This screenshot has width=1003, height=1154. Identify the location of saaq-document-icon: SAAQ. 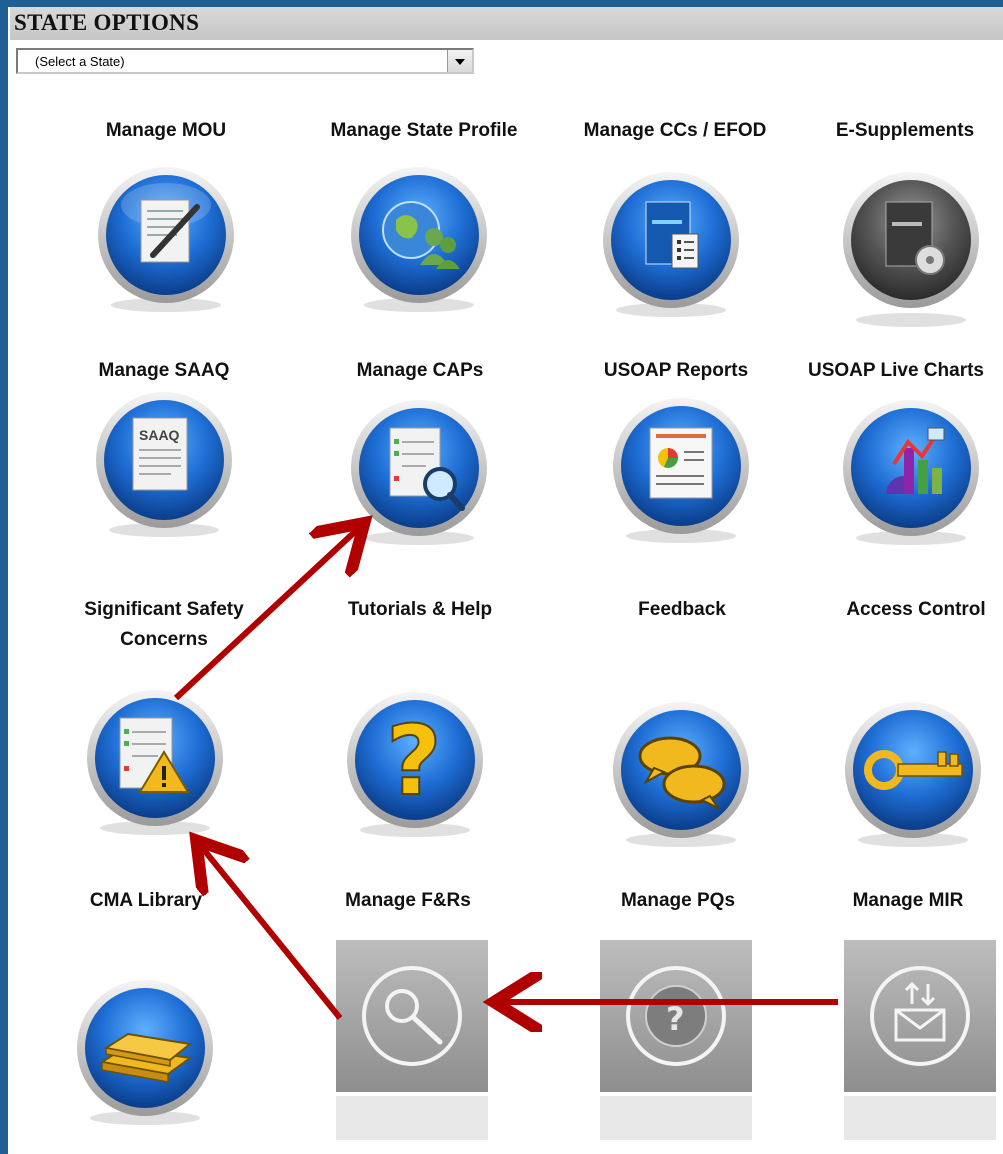
(164, 465).